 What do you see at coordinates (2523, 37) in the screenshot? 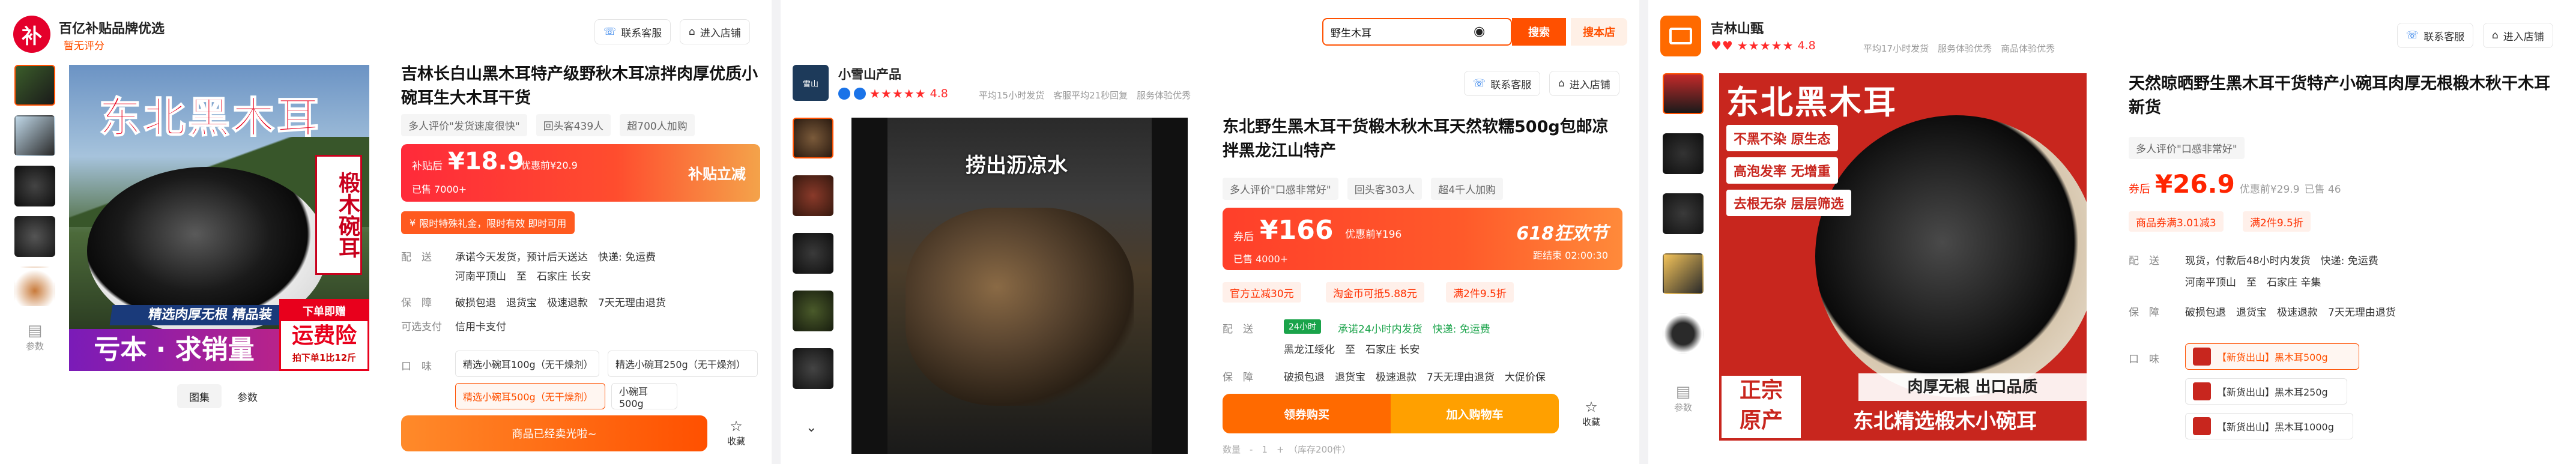
I see `enter-store-label: 进入店铺` at bounding box center [2523, 37].